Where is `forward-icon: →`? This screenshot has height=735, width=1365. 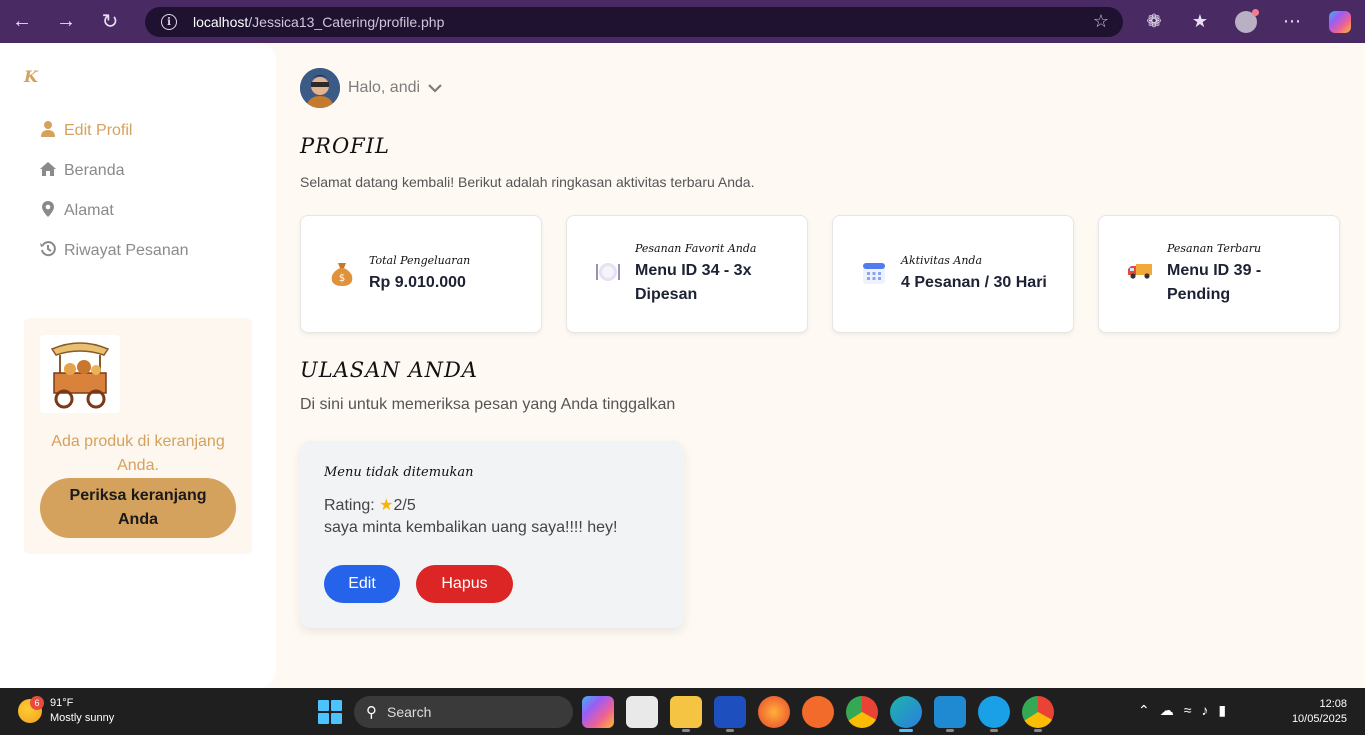 forward-icon: → is located at coordinates (66, 21).